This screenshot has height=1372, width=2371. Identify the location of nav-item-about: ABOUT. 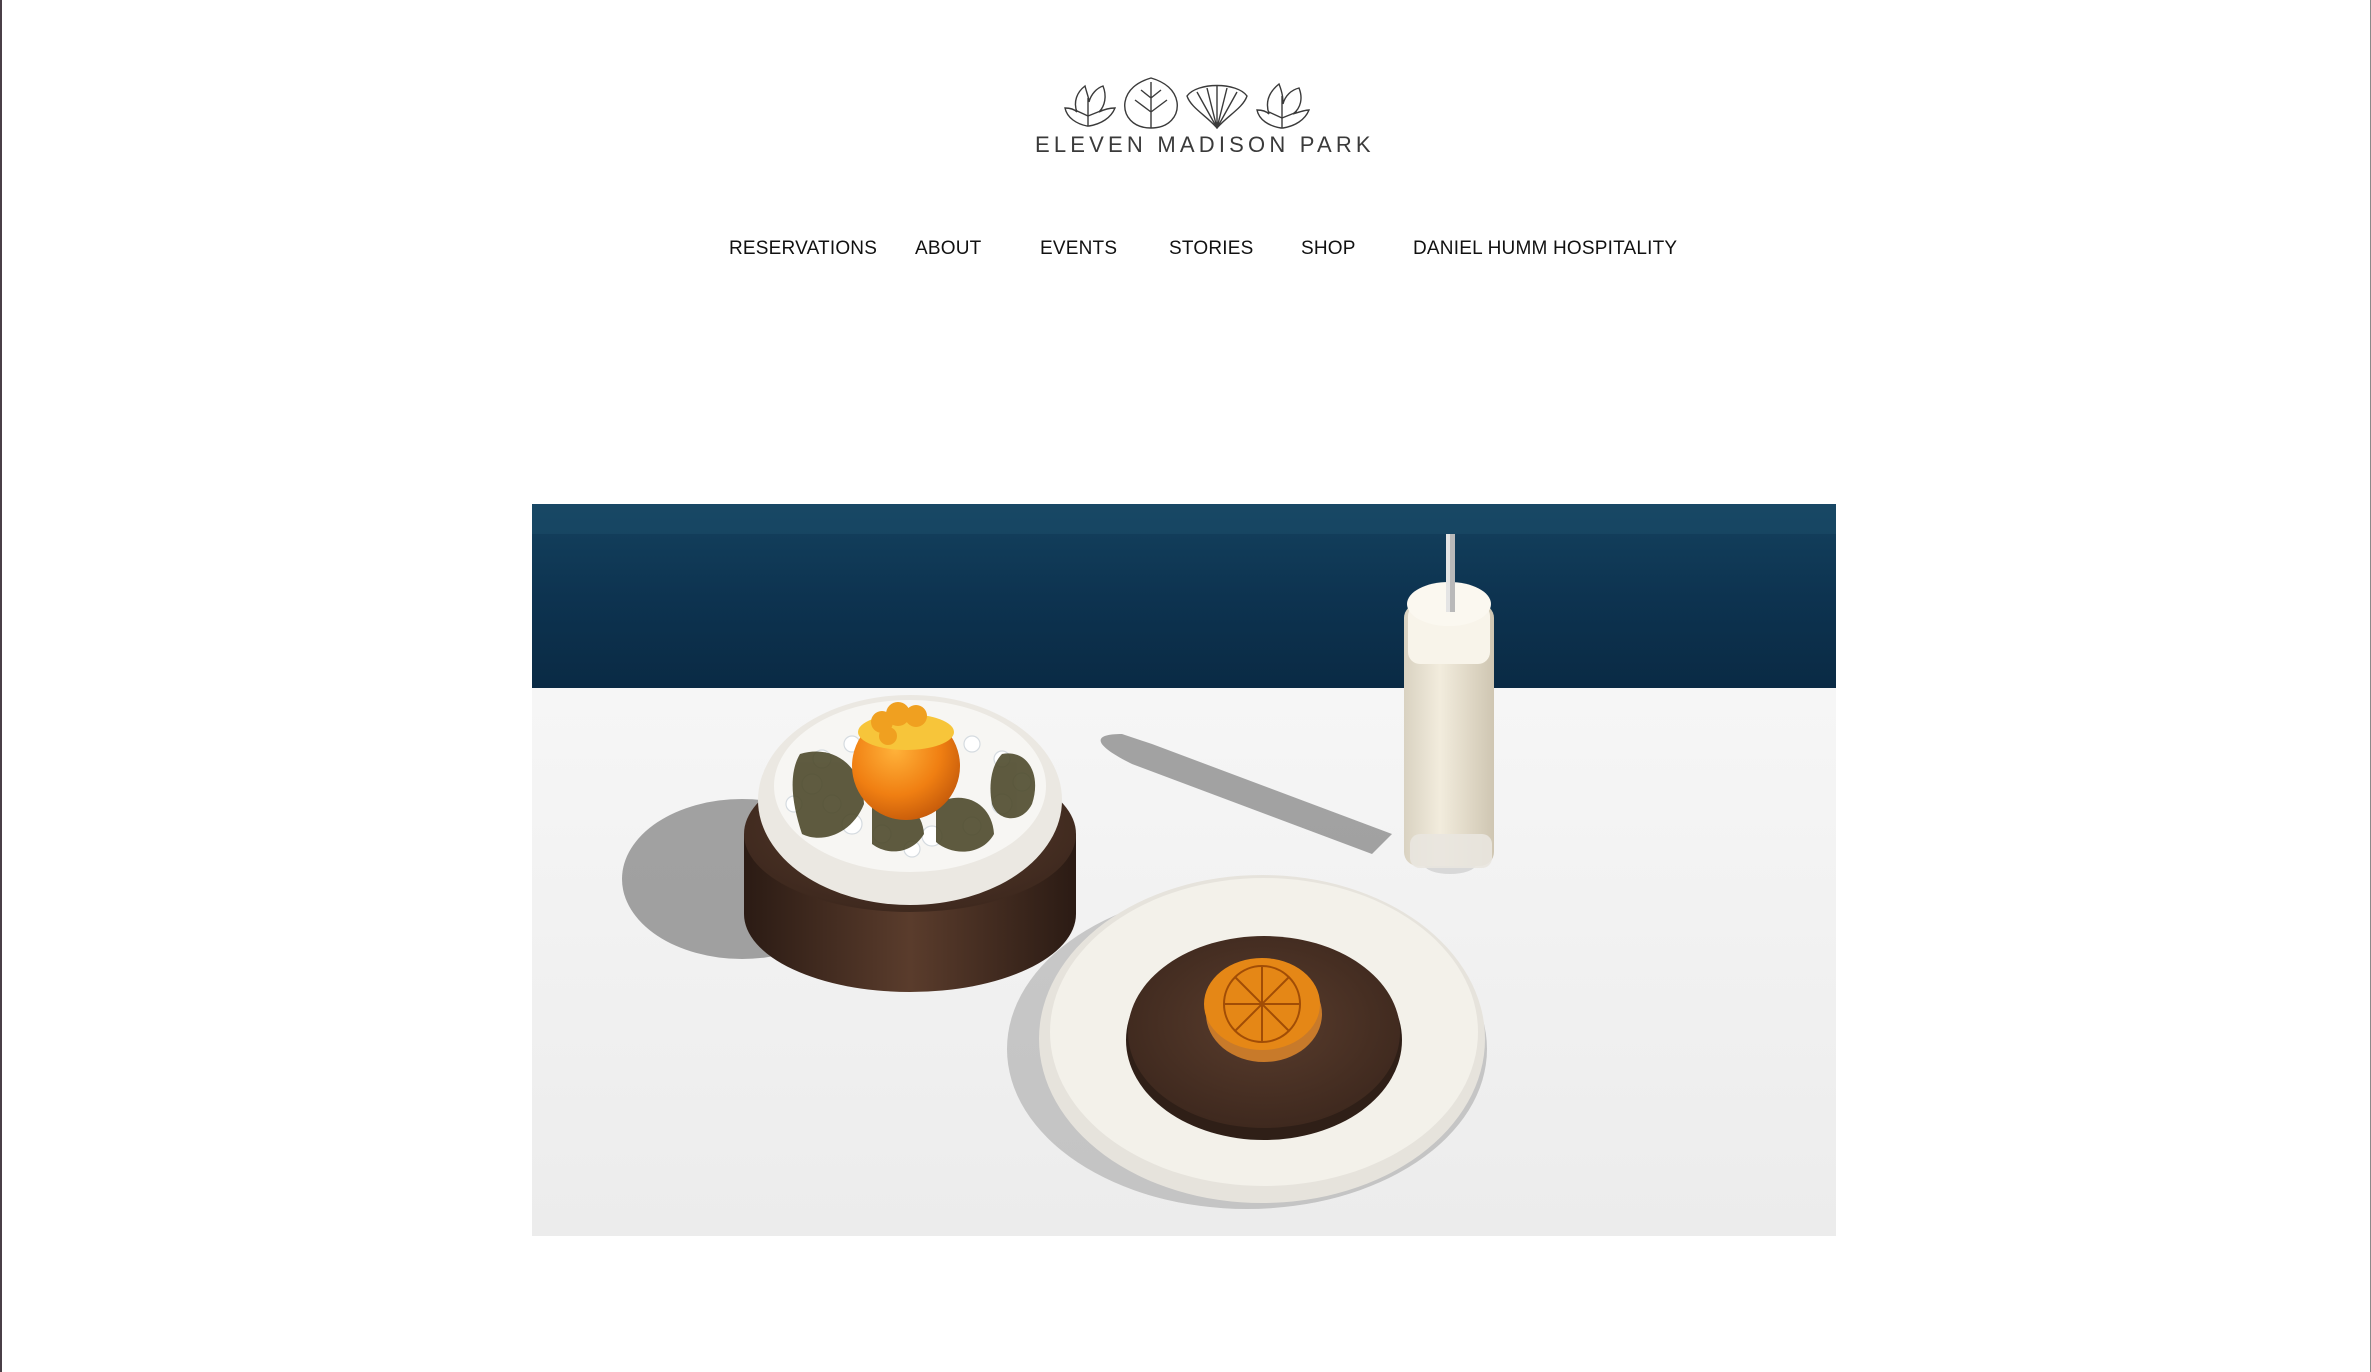
(948, 249).